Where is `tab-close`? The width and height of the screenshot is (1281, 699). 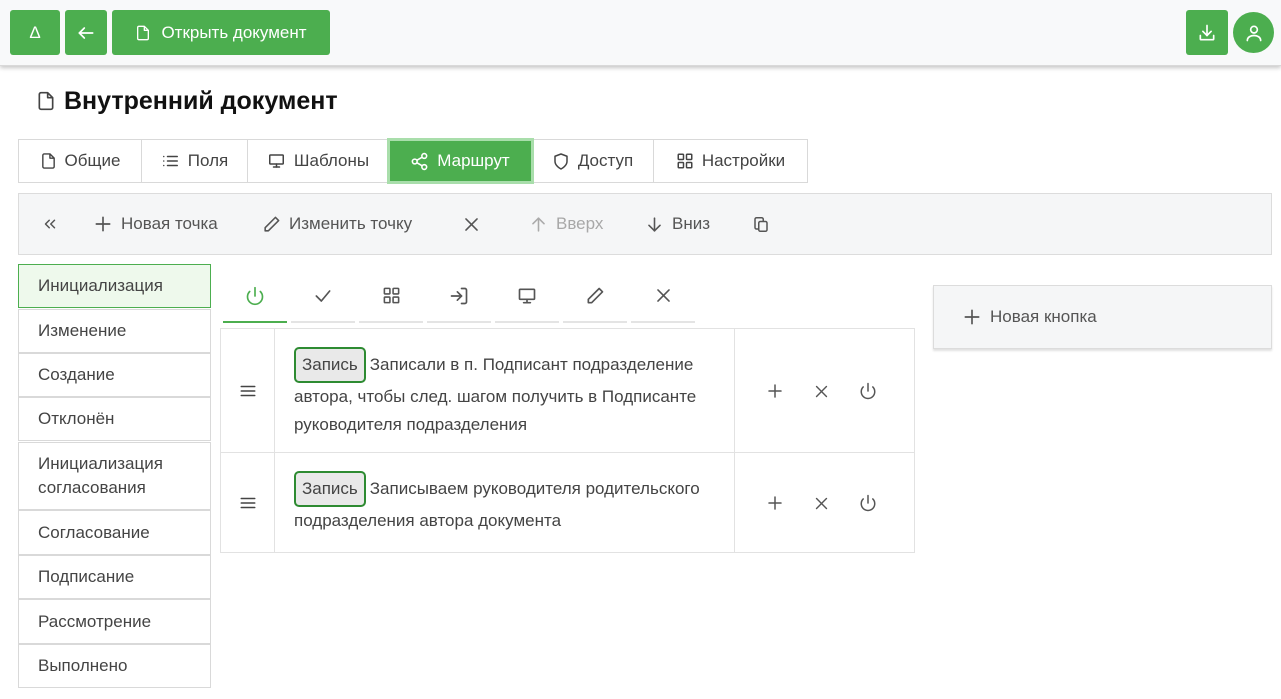 tab-close is located at coordinates (663, 296).